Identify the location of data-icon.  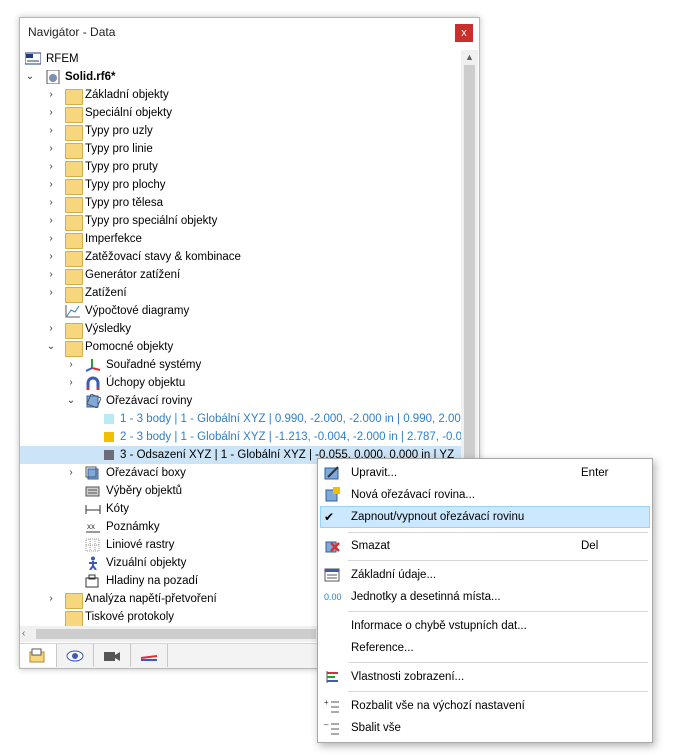
(37, 655).